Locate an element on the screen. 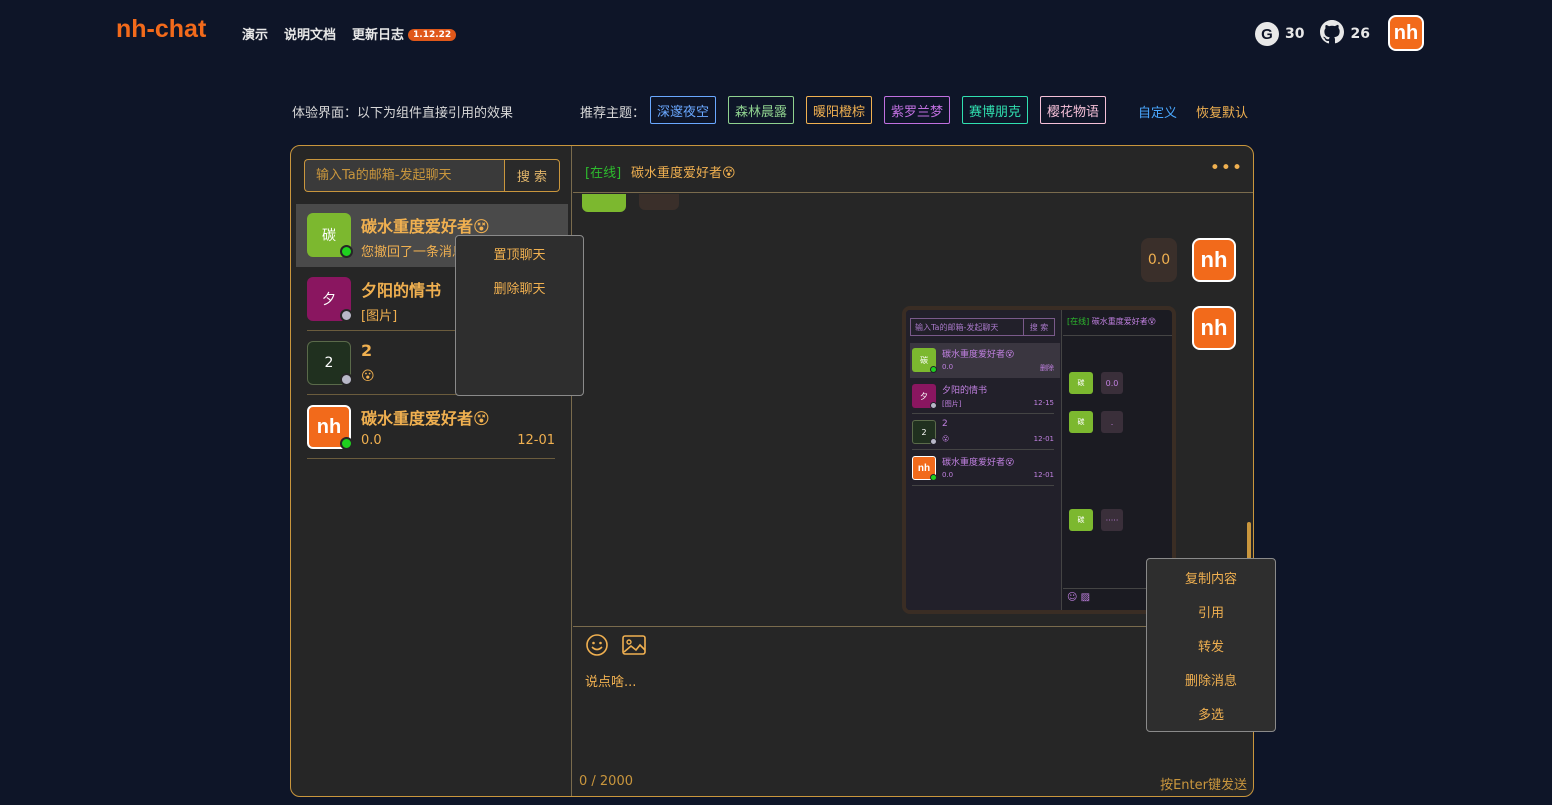  theme-cyberpunk: 赛博朋克 is located at coordinates (995, 110).